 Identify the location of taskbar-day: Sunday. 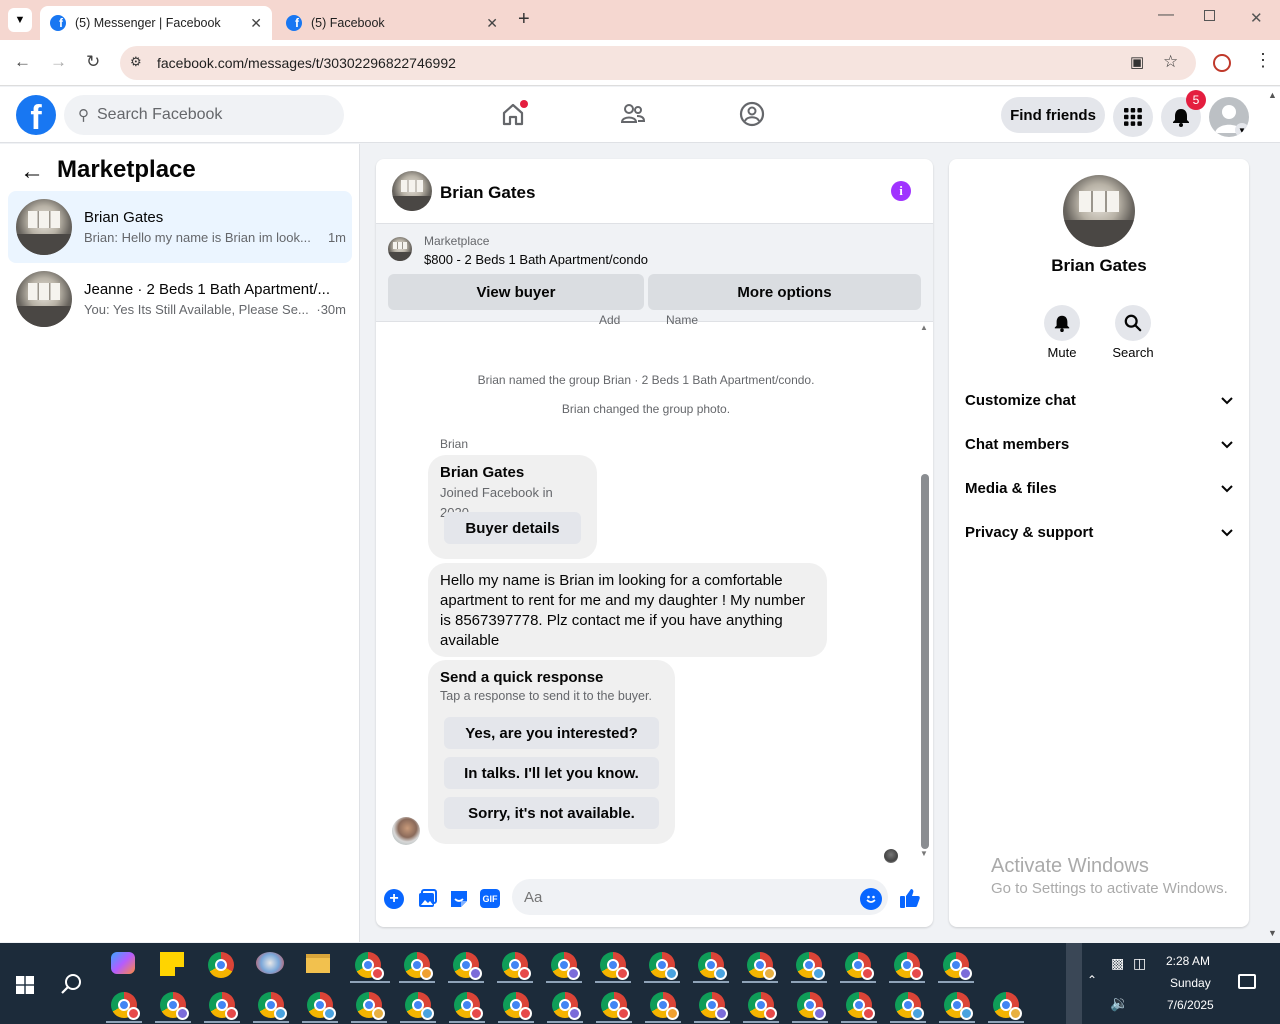
(1190, 983).